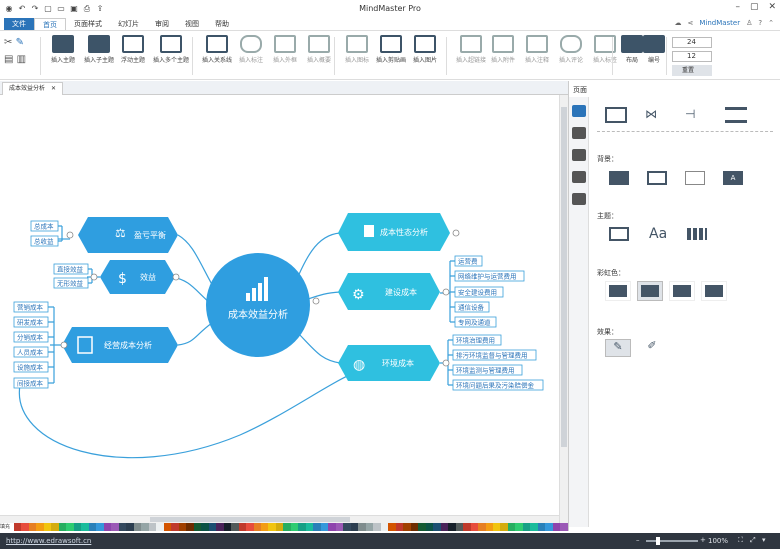 The height and width of the screenshot is (549, 780). Describe the element at coordinates (319, 56) in the screenshot. I see `summary-button: 插入概要` at that location.